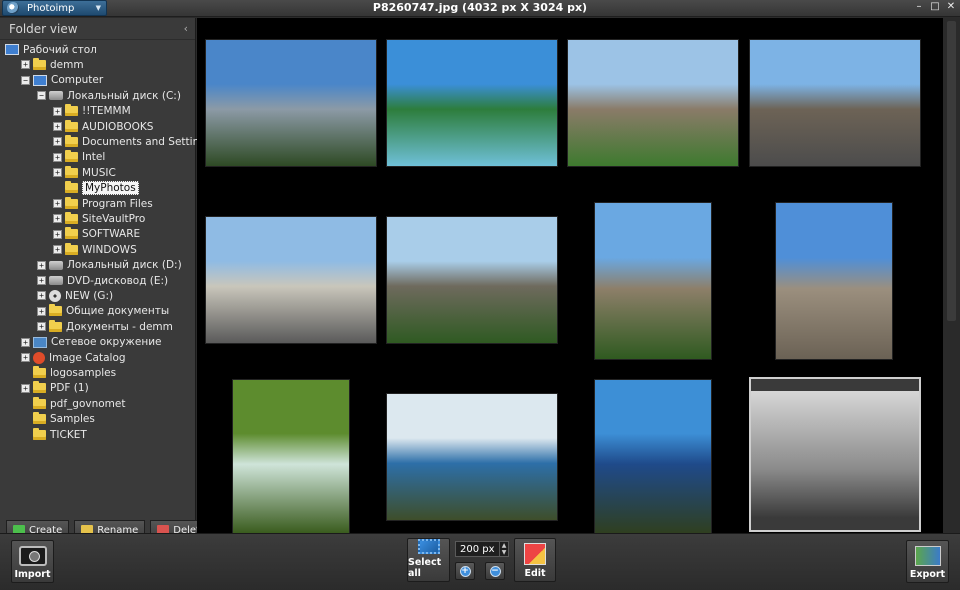 This screenshot has width=960, height=590. I want to click on tree-item: + Сетевое окружение, so click(91, 342).